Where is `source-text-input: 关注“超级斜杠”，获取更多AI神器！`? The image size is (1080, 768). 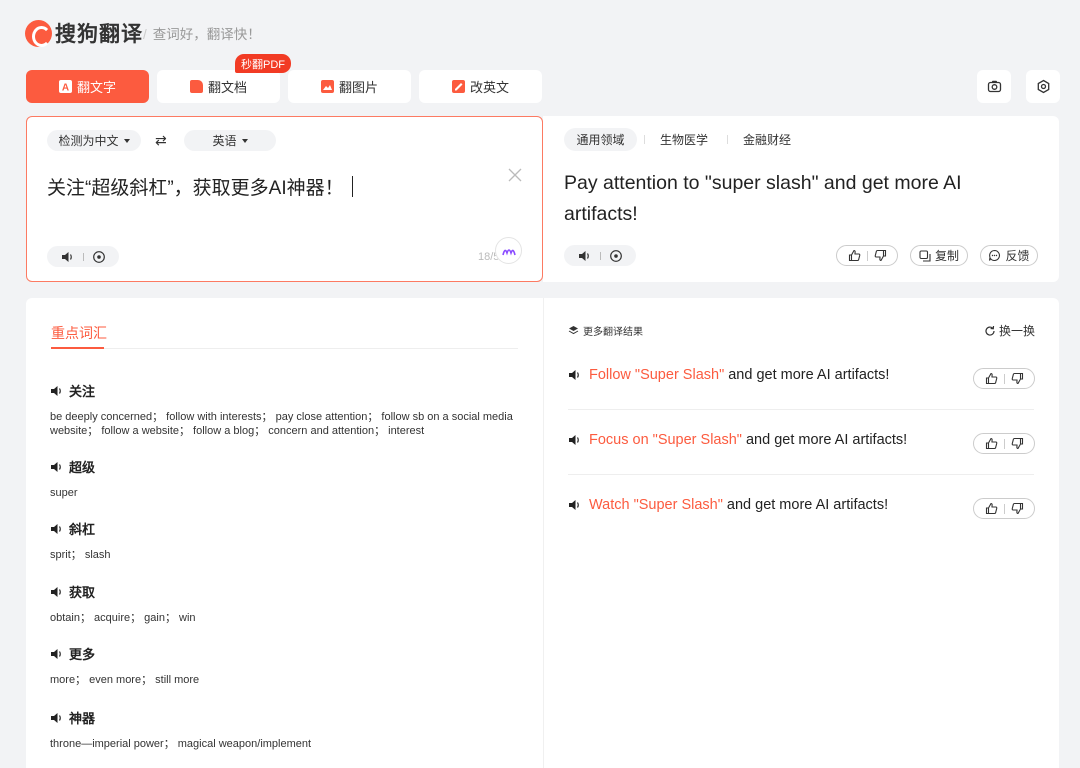
source-text-input: 关注“超级斜杠”，获取更多AI神器！ is located at coordinates (200, 186).